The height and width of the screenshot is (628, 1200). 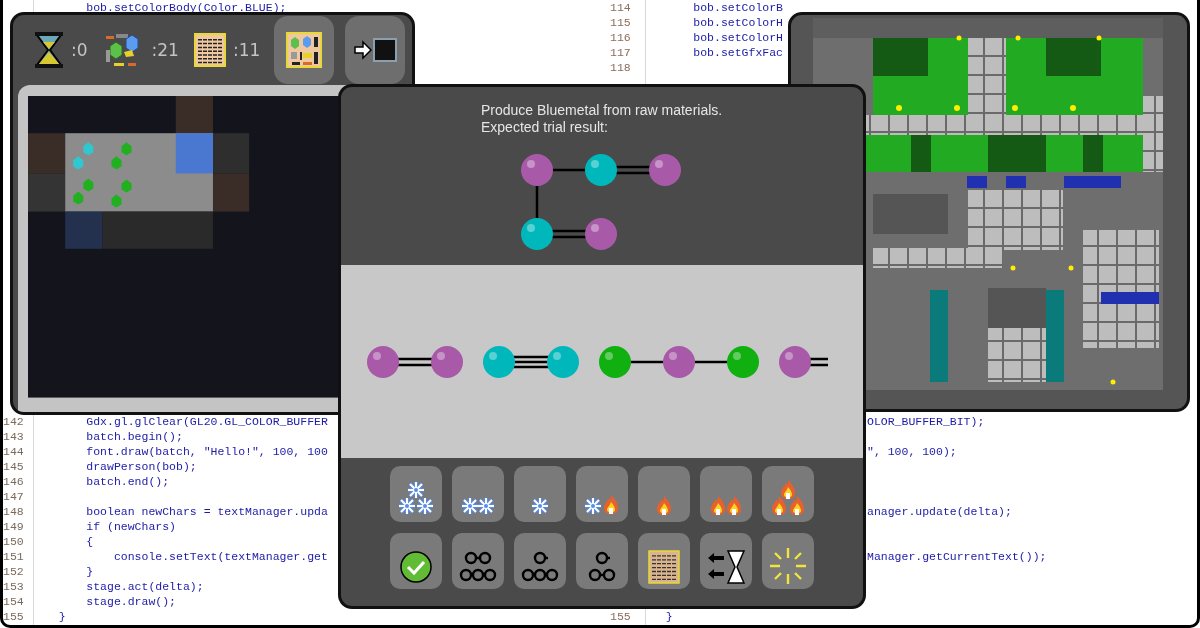 What do you see at coordinates (664, 505) in the screenshot?
I see `flame-icon` at bounding box center [664, 505].